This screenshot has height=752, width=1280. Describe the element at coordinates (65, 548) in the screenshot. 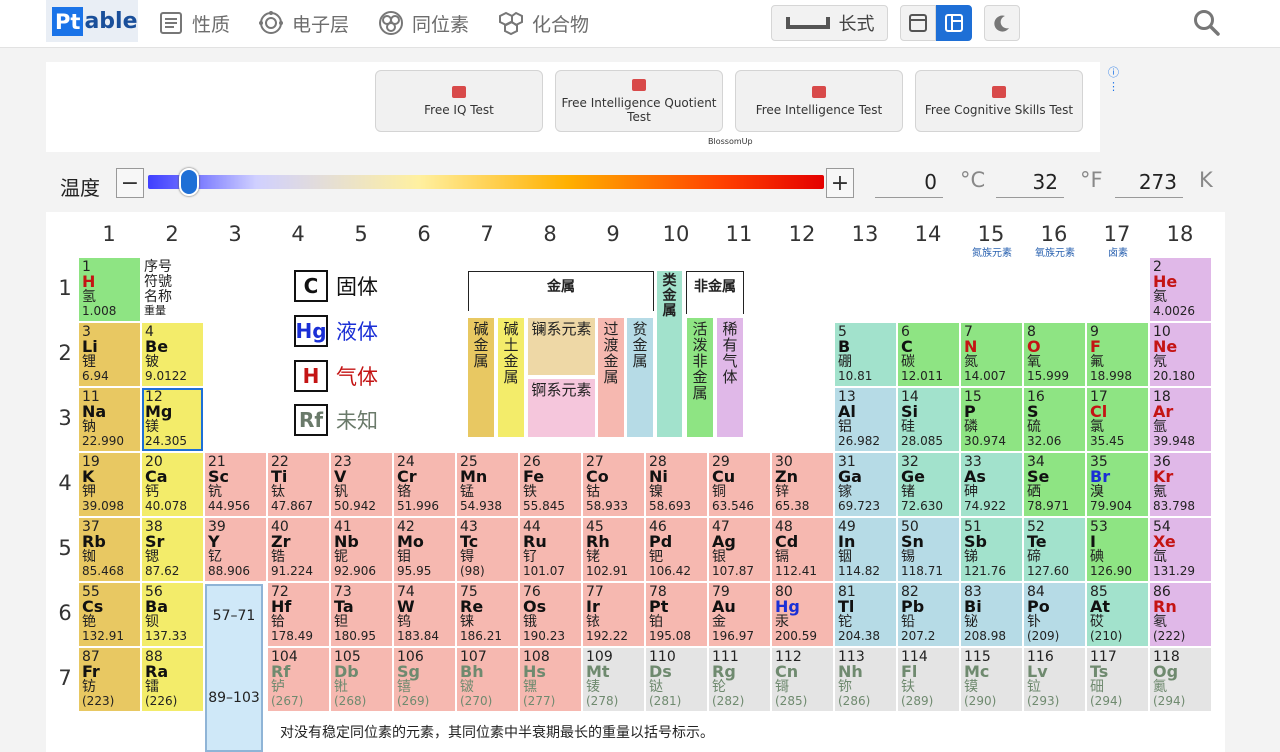

I see `period-number-5: 5` at that location.